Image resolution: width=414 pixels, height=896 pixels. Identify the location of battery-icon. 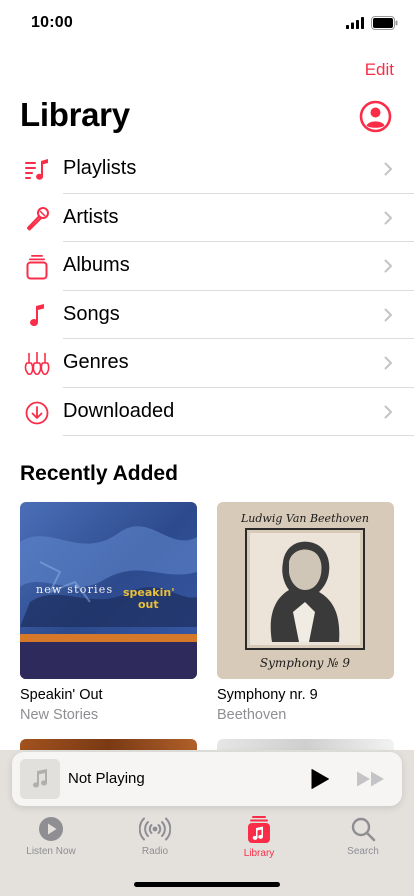
(384, 23).